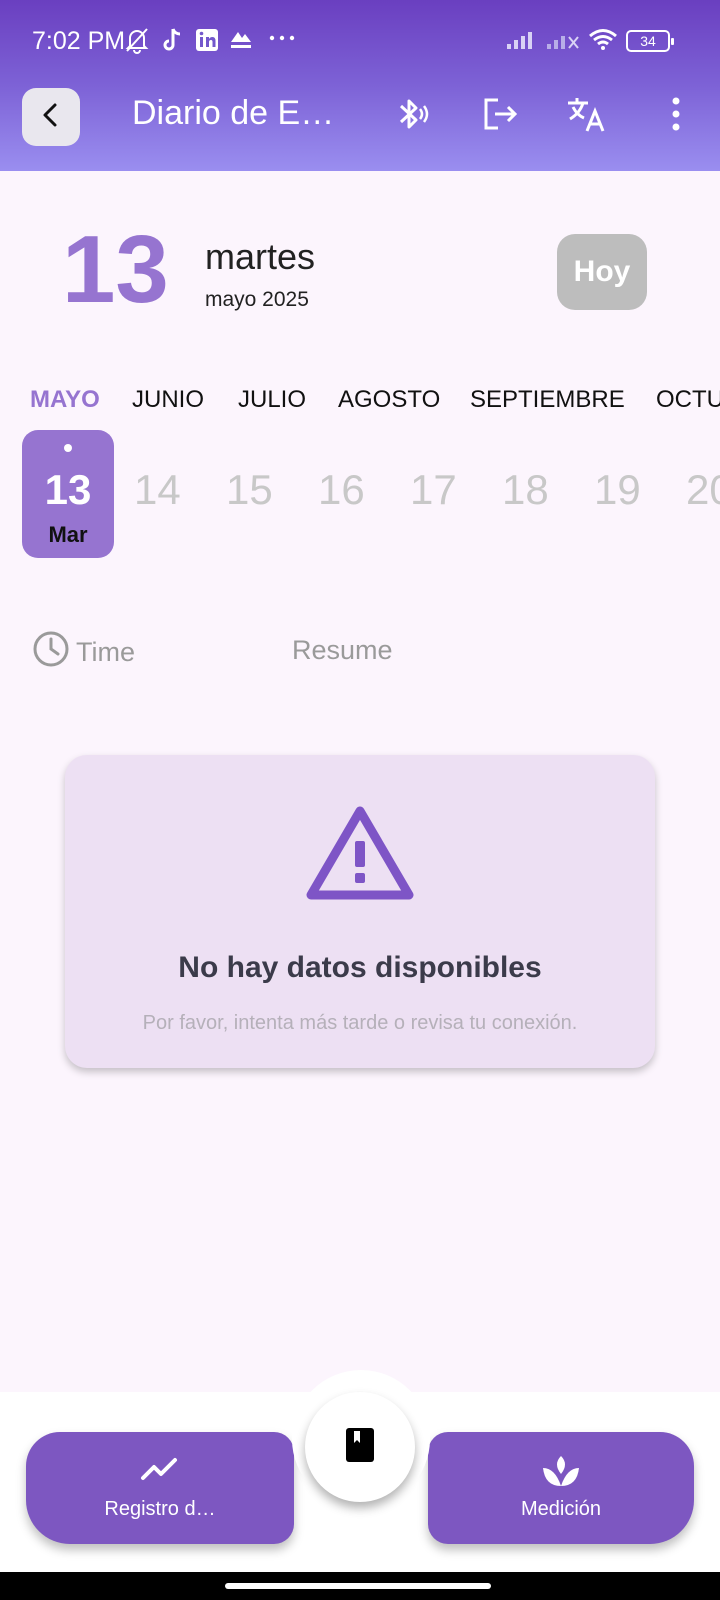 The image size is (720, 1600). I want to click on diary-fab-button, so click(360, 1447).